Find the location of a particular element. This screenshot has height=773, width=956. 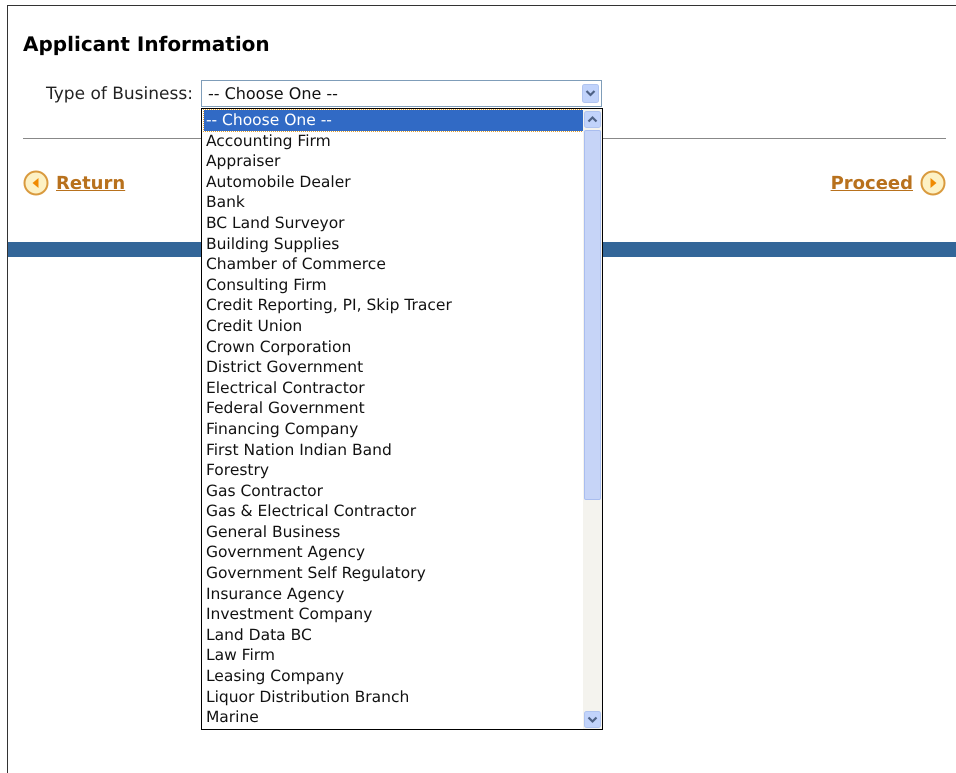

option-item: Appraiser is located at coordinates (393, 161).